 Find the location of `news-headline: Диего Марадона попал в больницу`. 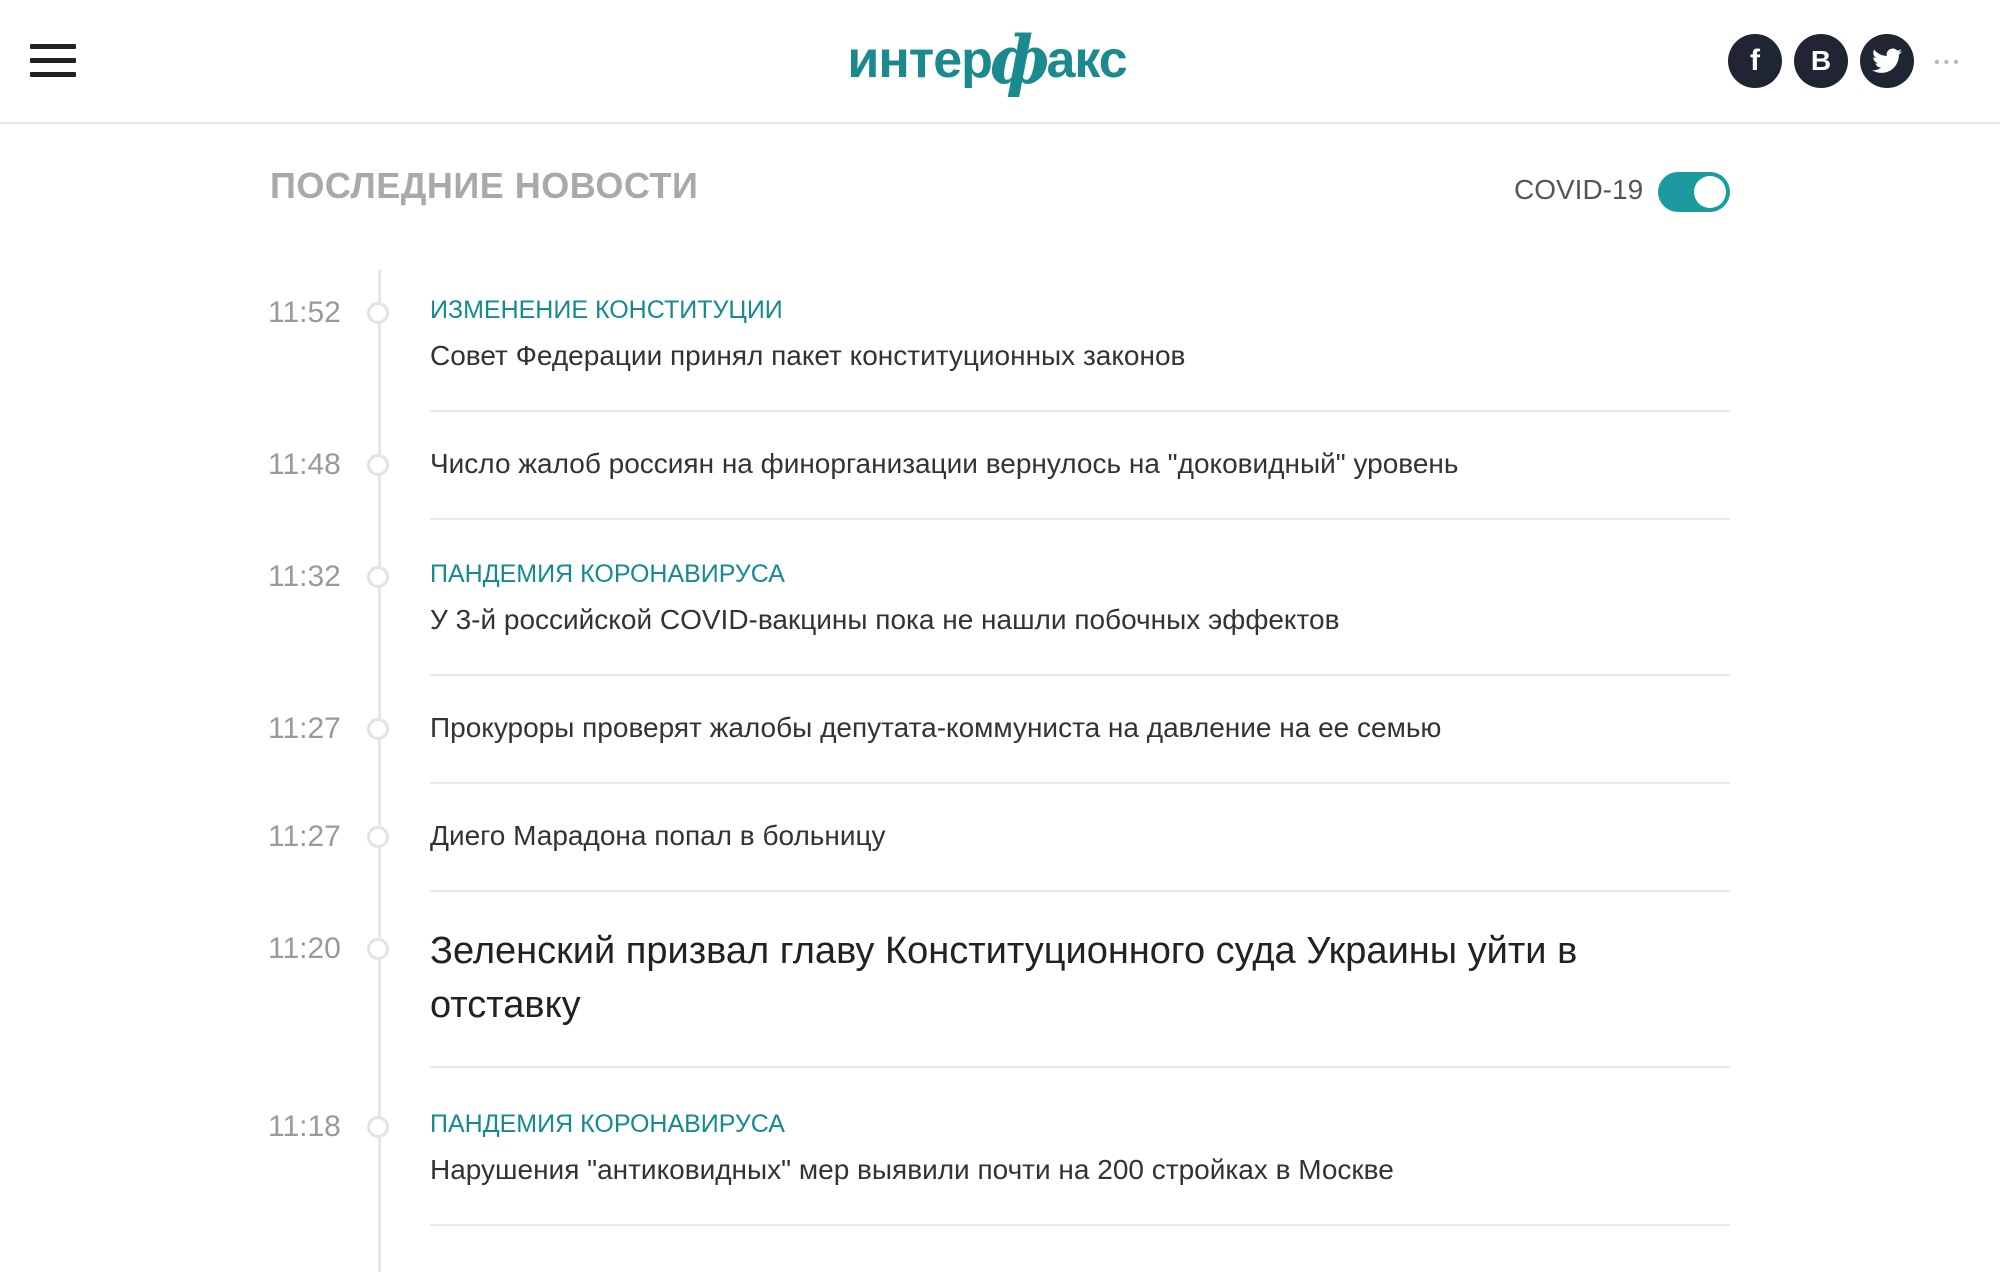

news-headline: Диего Марадона попал в больницу is located at coordinates (1070, 836).